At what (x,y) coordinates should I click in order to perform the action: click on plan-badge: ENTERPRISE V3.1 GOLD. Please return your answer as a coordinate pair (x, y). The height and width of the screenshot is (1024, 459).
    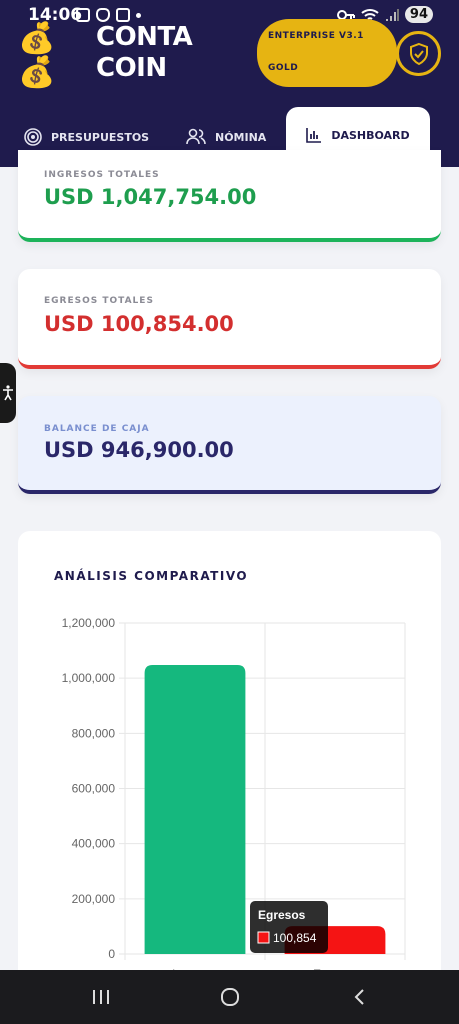
    Looking at the image, I should click on (327, 53).